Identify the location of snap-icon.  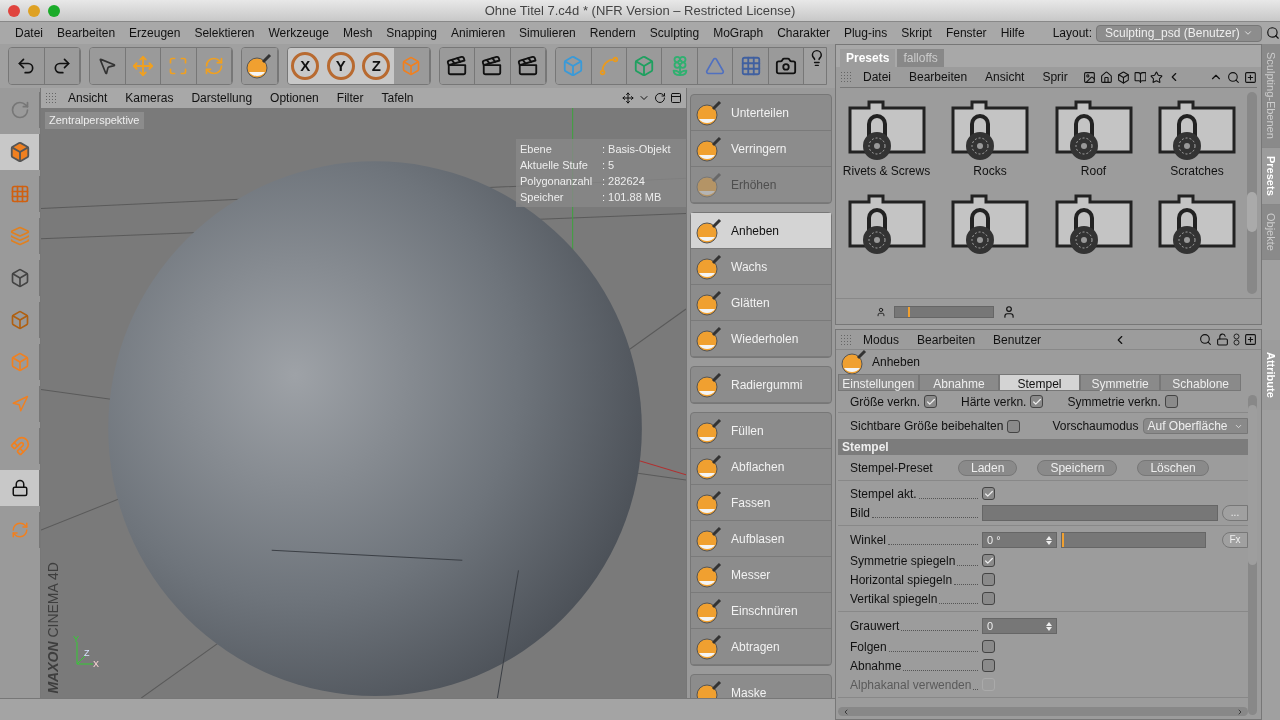
(19, 446).